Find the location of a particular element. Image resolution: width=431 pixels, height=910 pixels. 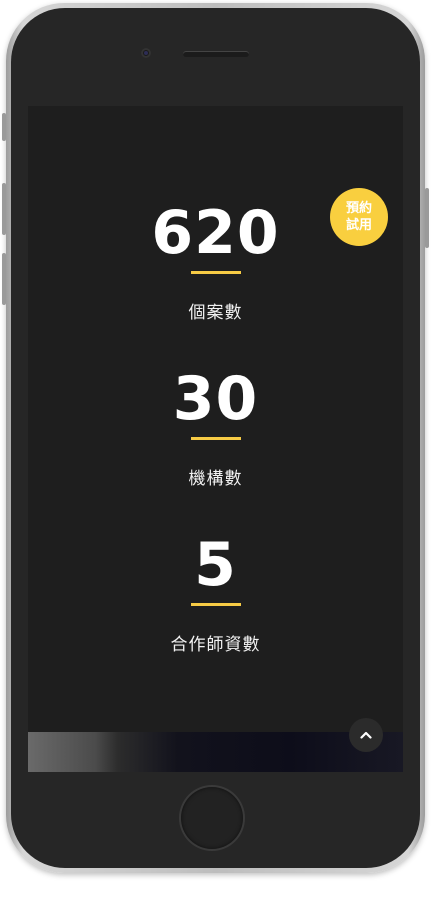

next-section-preview is located at coordinates (215, 752).